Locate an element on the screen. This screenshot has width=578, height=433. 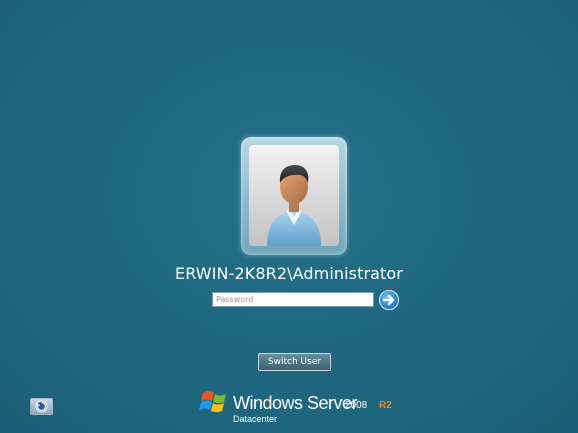
password-field is located at coordinates (293, 299).